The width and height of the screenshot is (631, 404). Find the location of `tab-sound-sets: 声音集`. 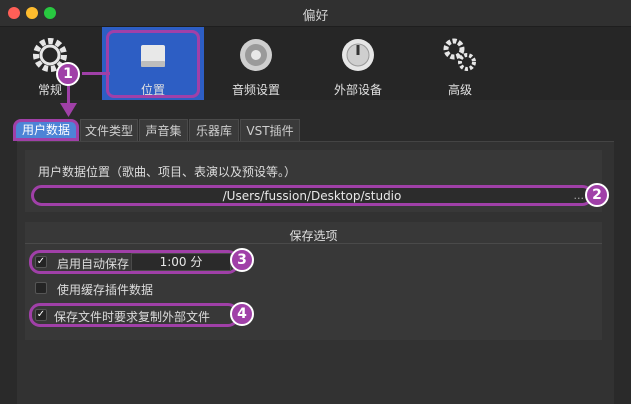

tab-sound-sets: 声音集 is located at coordinates (163, 130).